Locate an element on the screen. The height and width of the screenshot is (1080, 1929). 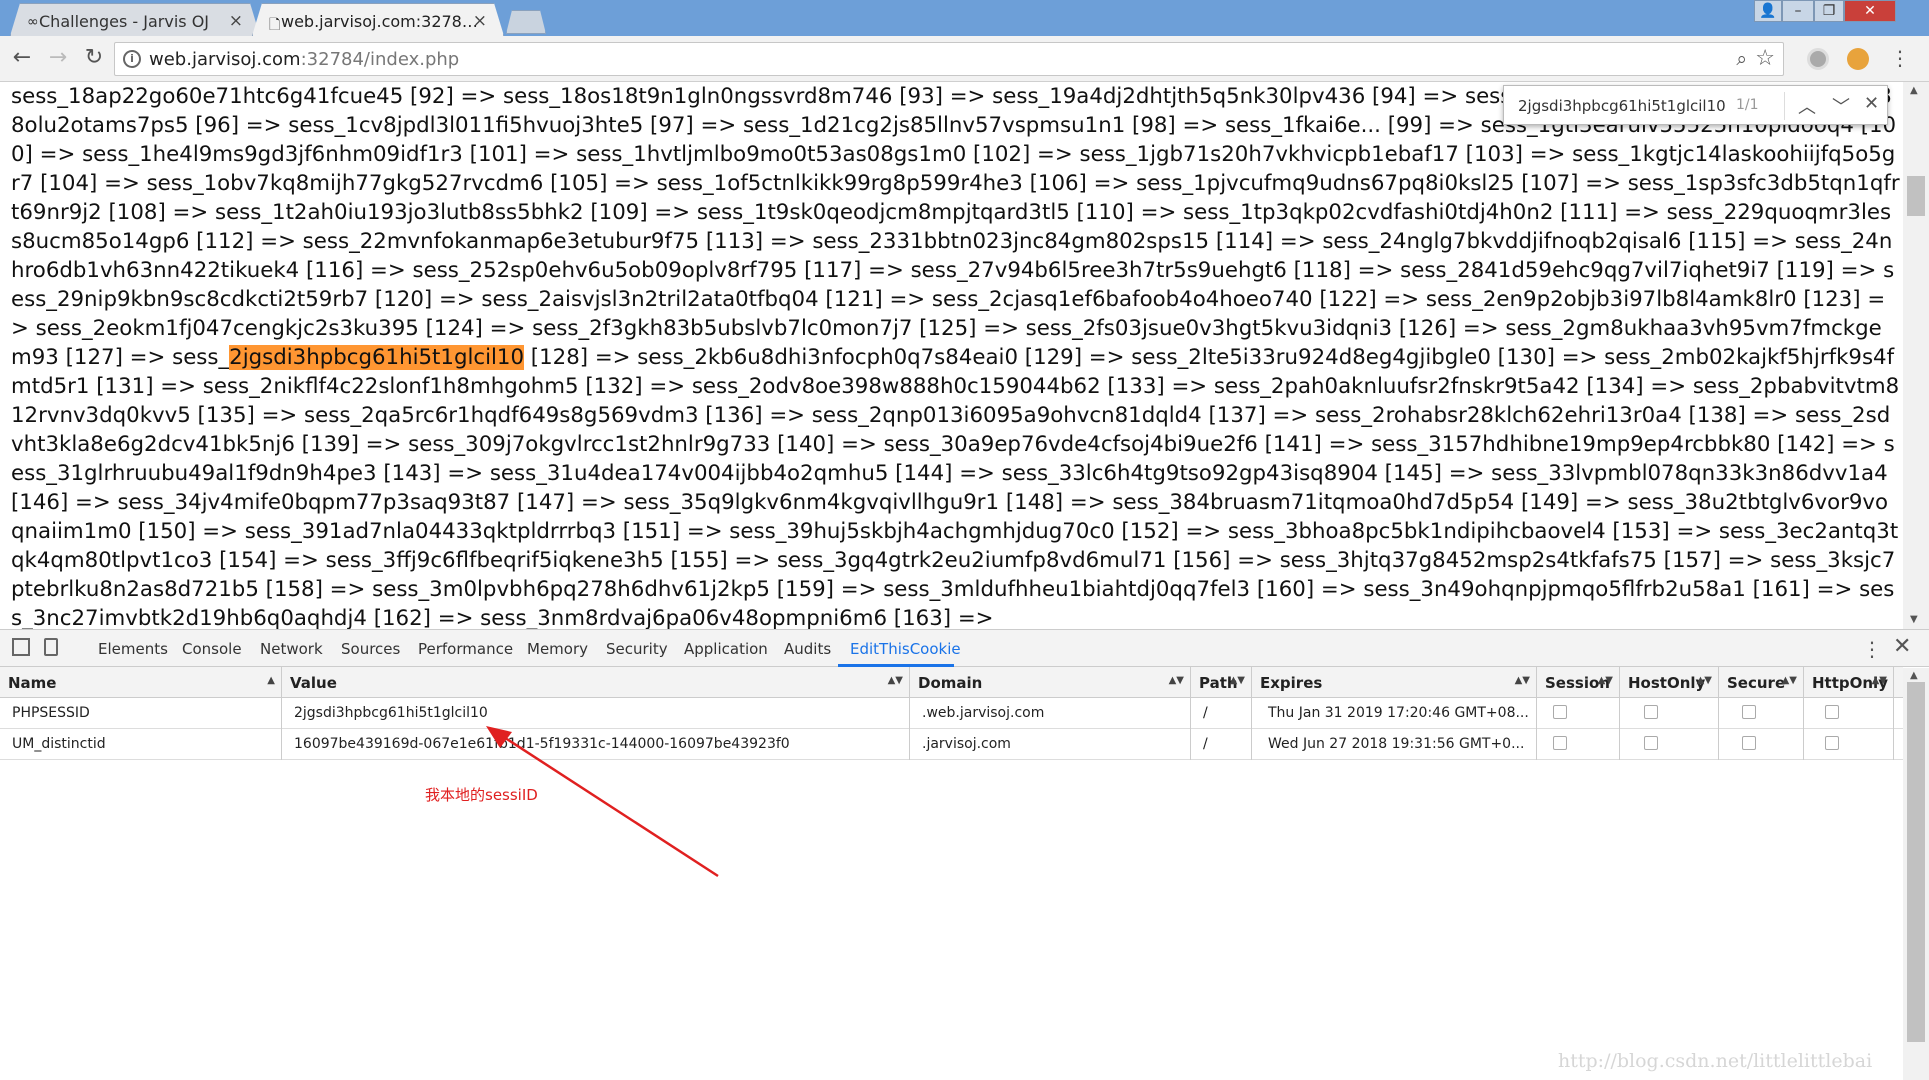
find-divider is located at coordinates (1784, 106).